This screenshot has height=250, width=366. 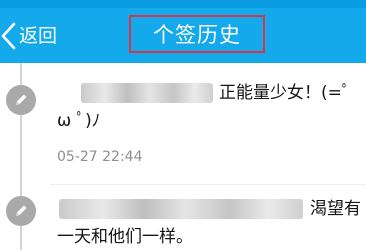 What do you see at coordinates (38, 36) in the screenshot?
I see `back-label: 返回` at bounding box center [38, 36].